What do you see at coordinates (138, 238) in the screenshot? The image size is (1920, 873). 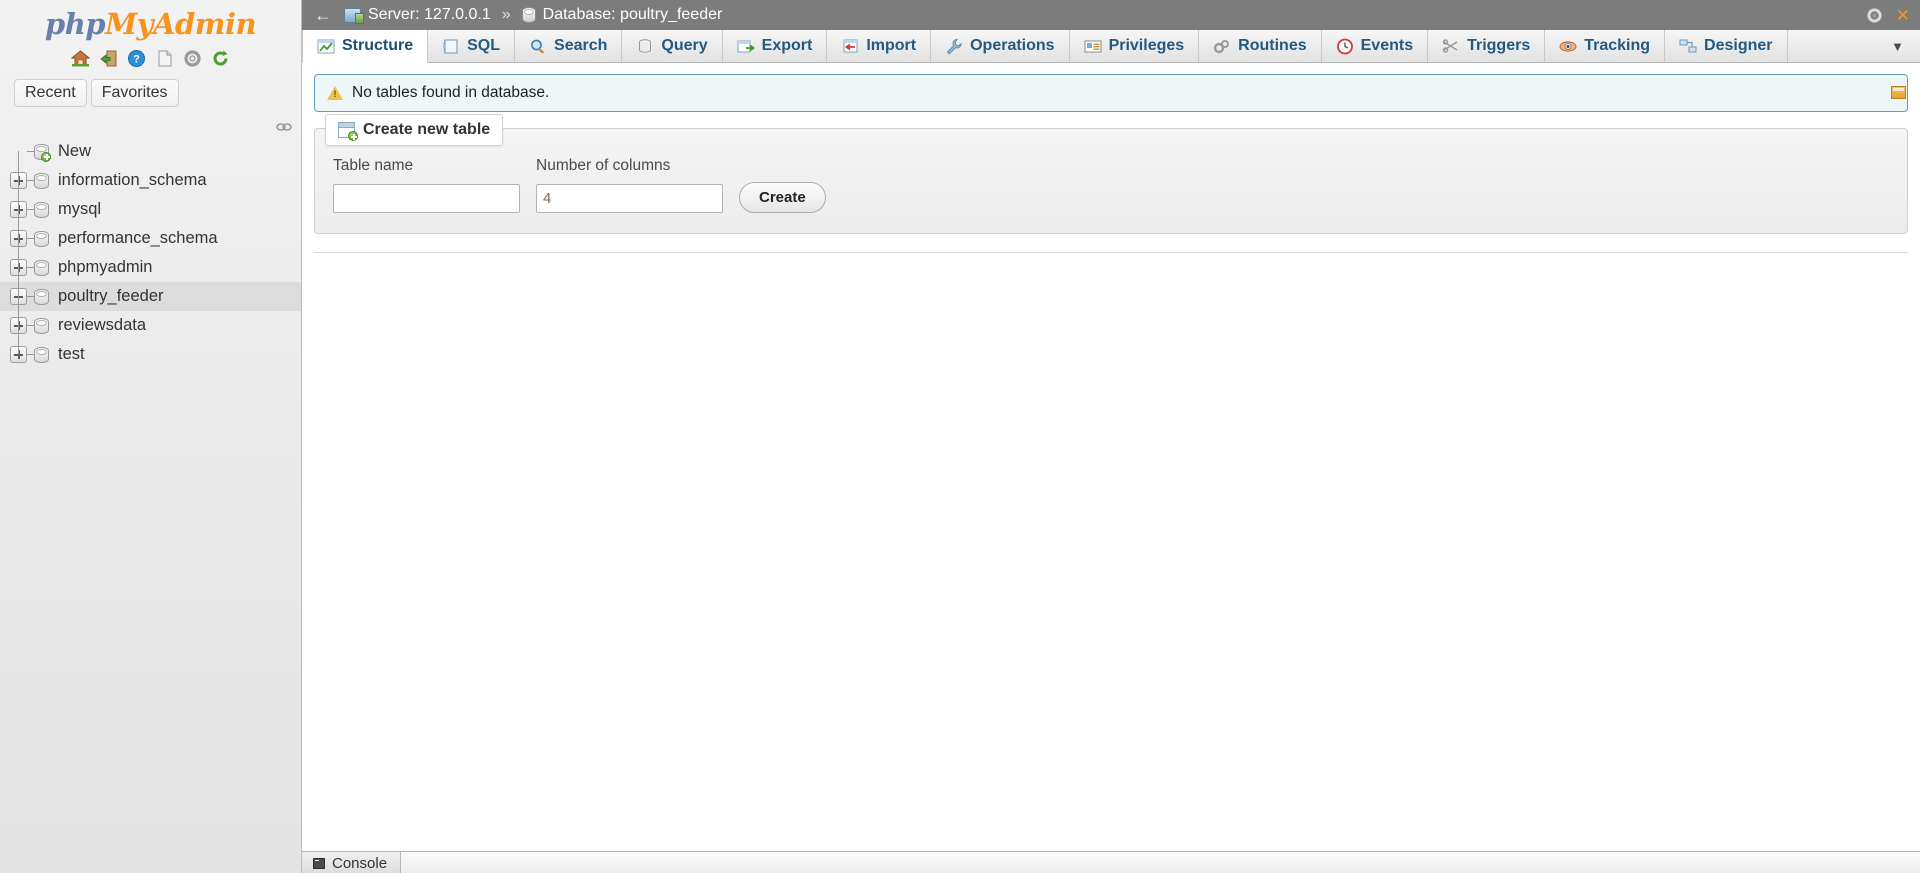 I see `db-tree-item-label: performance_schema` at bounding box center [138, 238].